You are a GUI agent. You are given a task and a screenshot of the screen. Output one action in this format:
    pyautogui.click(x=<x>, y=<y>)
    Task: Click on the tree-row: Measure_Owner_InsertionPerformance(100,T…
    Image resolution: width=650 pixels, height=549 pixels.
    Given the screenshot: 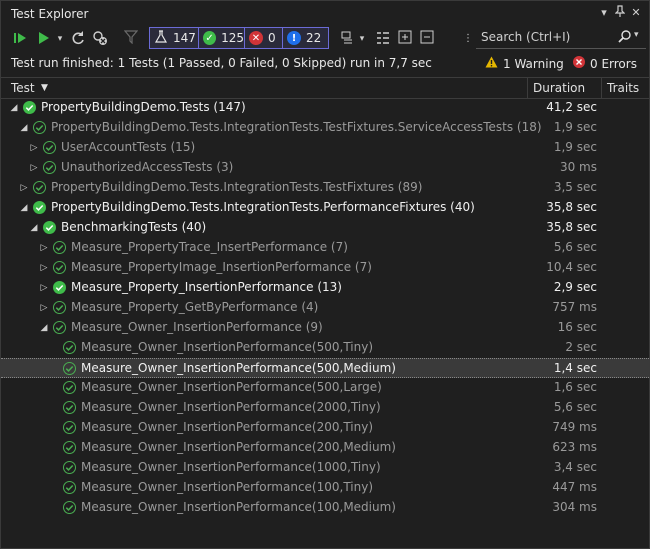 What is the action you would take?
    pyautogui.click(x=325, y=488)
    